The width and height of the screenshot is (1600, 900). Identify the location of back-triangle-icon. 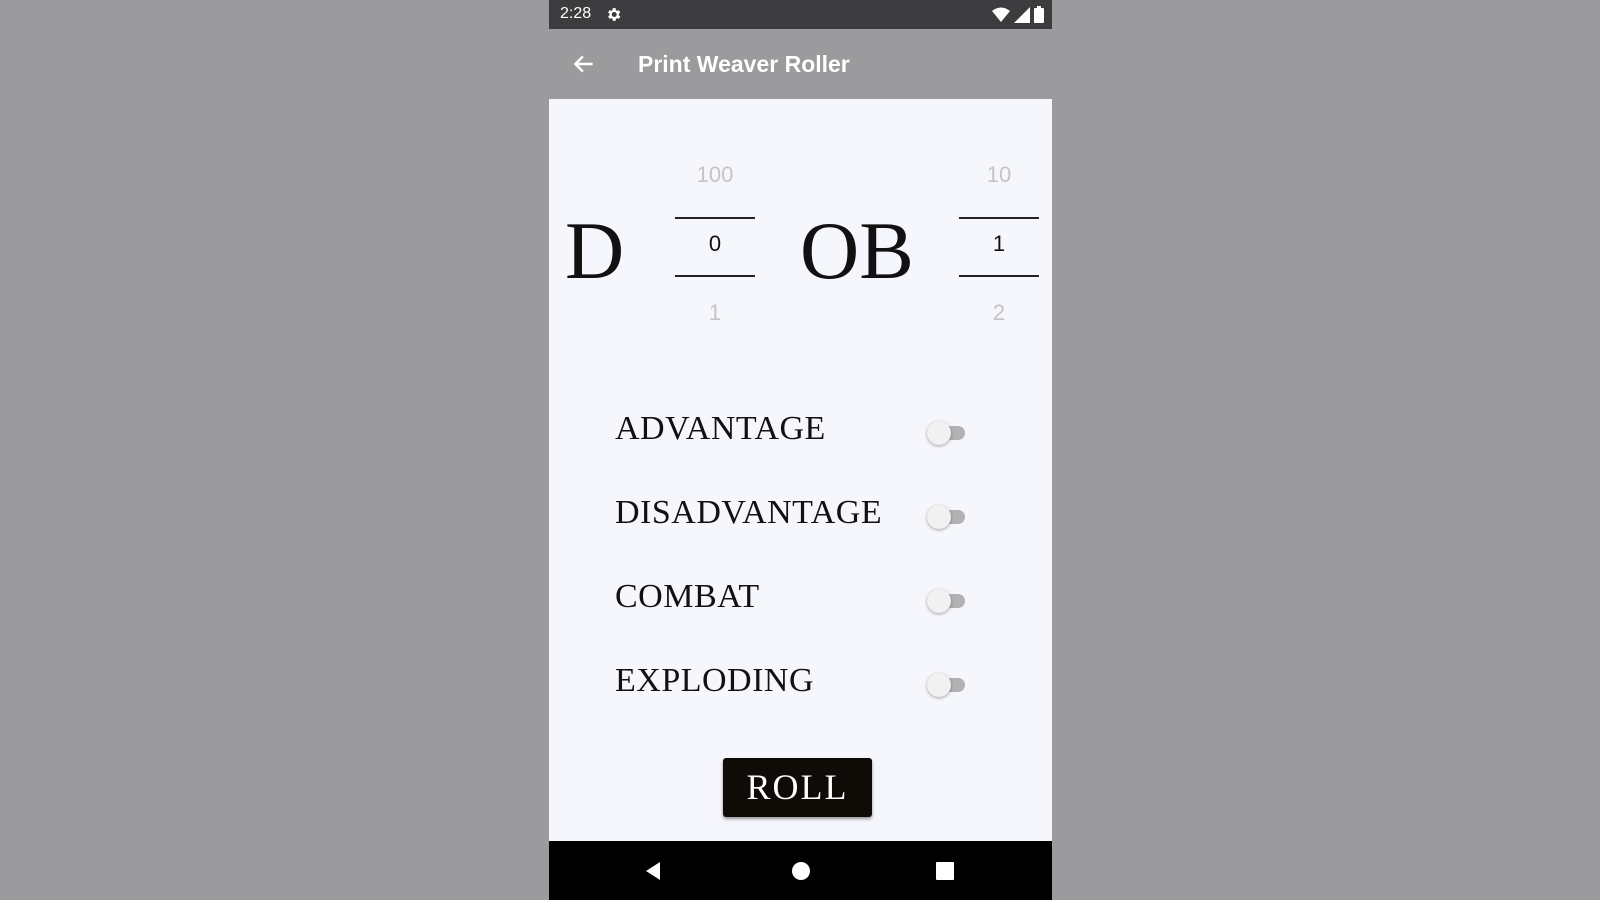
(654, 871).